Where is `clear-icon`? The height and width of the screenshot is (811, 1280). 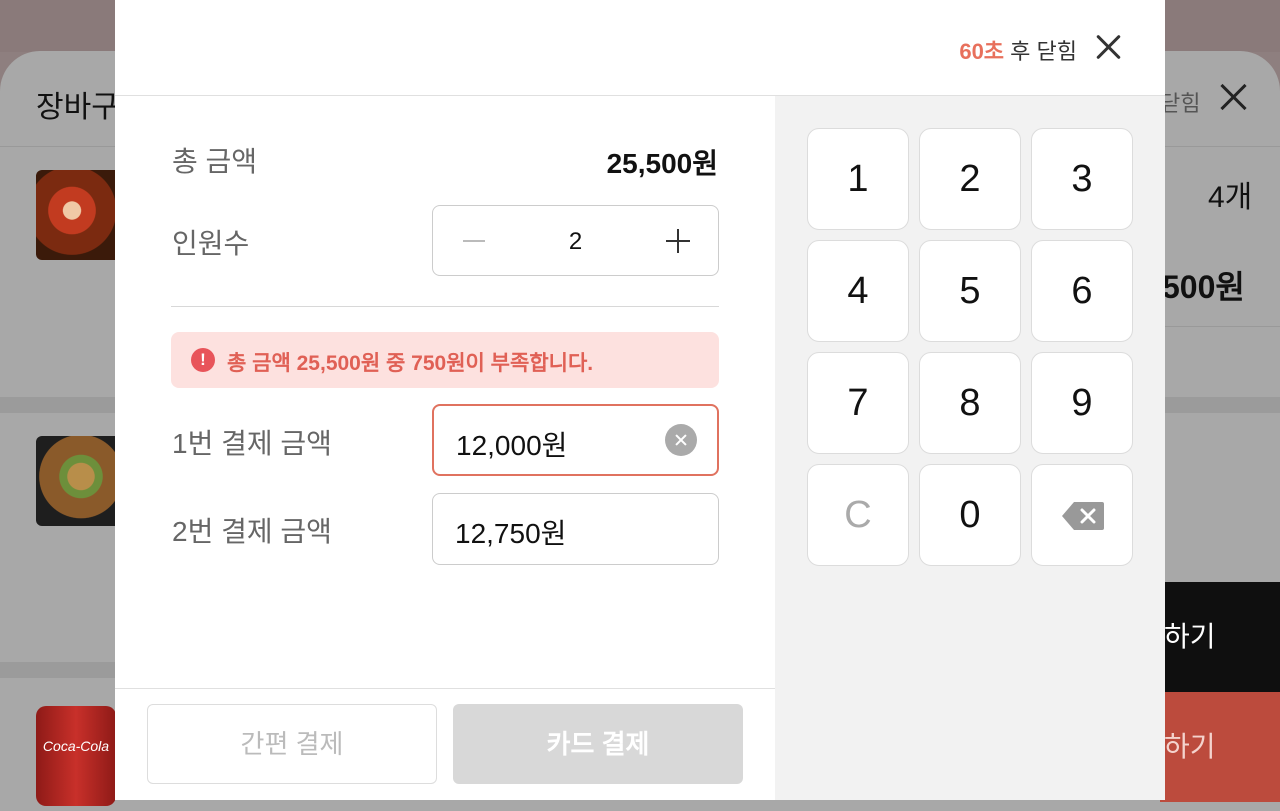 clear-icon is located at coordinates (681, 440).